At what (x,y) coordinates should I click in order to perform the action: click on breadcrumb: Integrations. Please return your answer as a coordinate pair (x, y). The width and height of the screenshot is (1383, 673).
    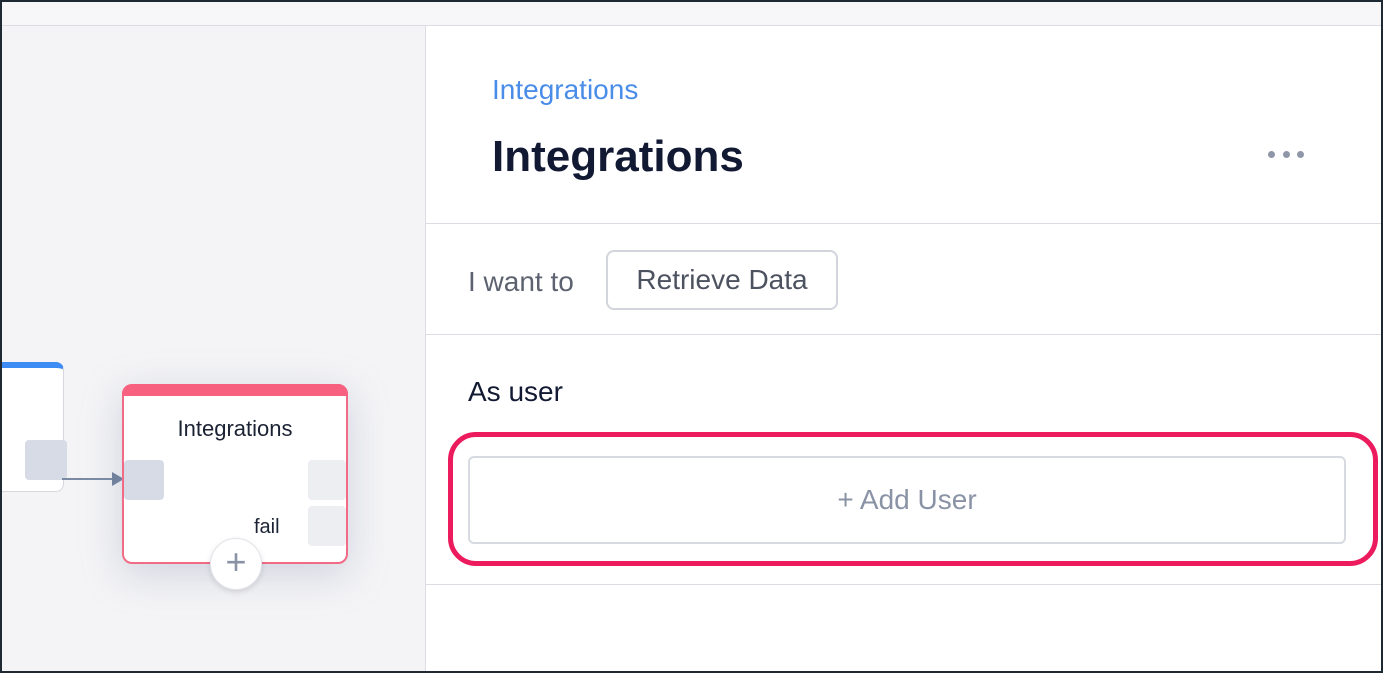
    Looking at the image, I should click on (565, 90).